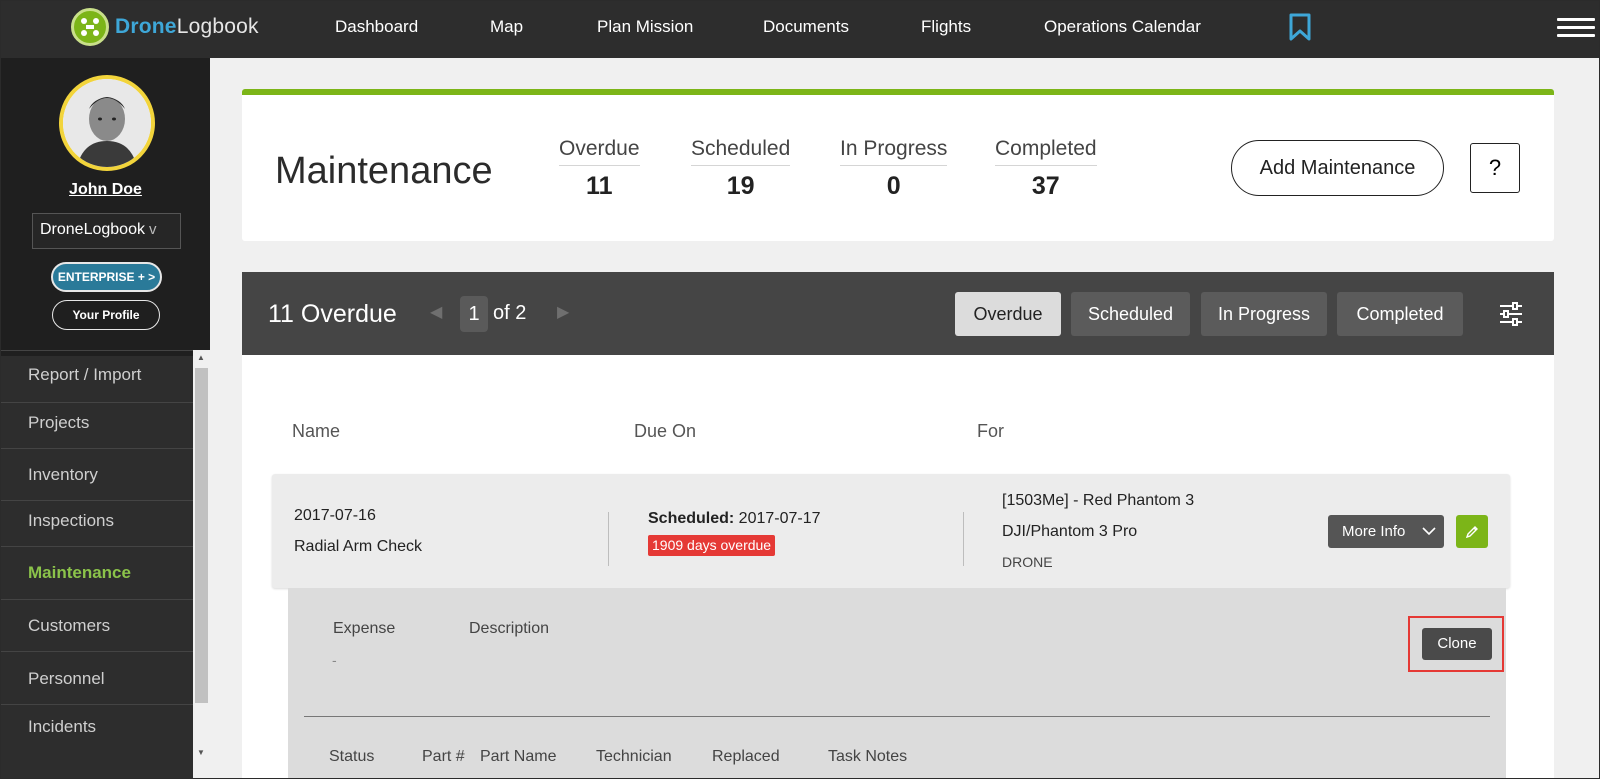  What do you see at coordinates (97, 625) in the screenshot?
I see `sidebar-item-customers: Customers` at bounding box center [97, 625].